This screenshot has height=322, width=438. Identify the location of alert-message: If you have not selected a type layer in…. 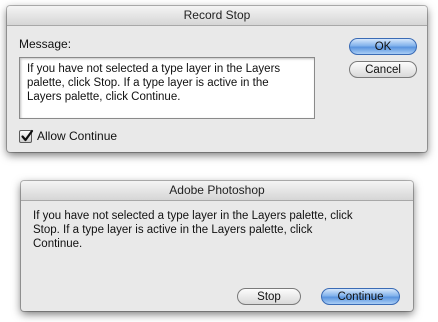
(193, 230).